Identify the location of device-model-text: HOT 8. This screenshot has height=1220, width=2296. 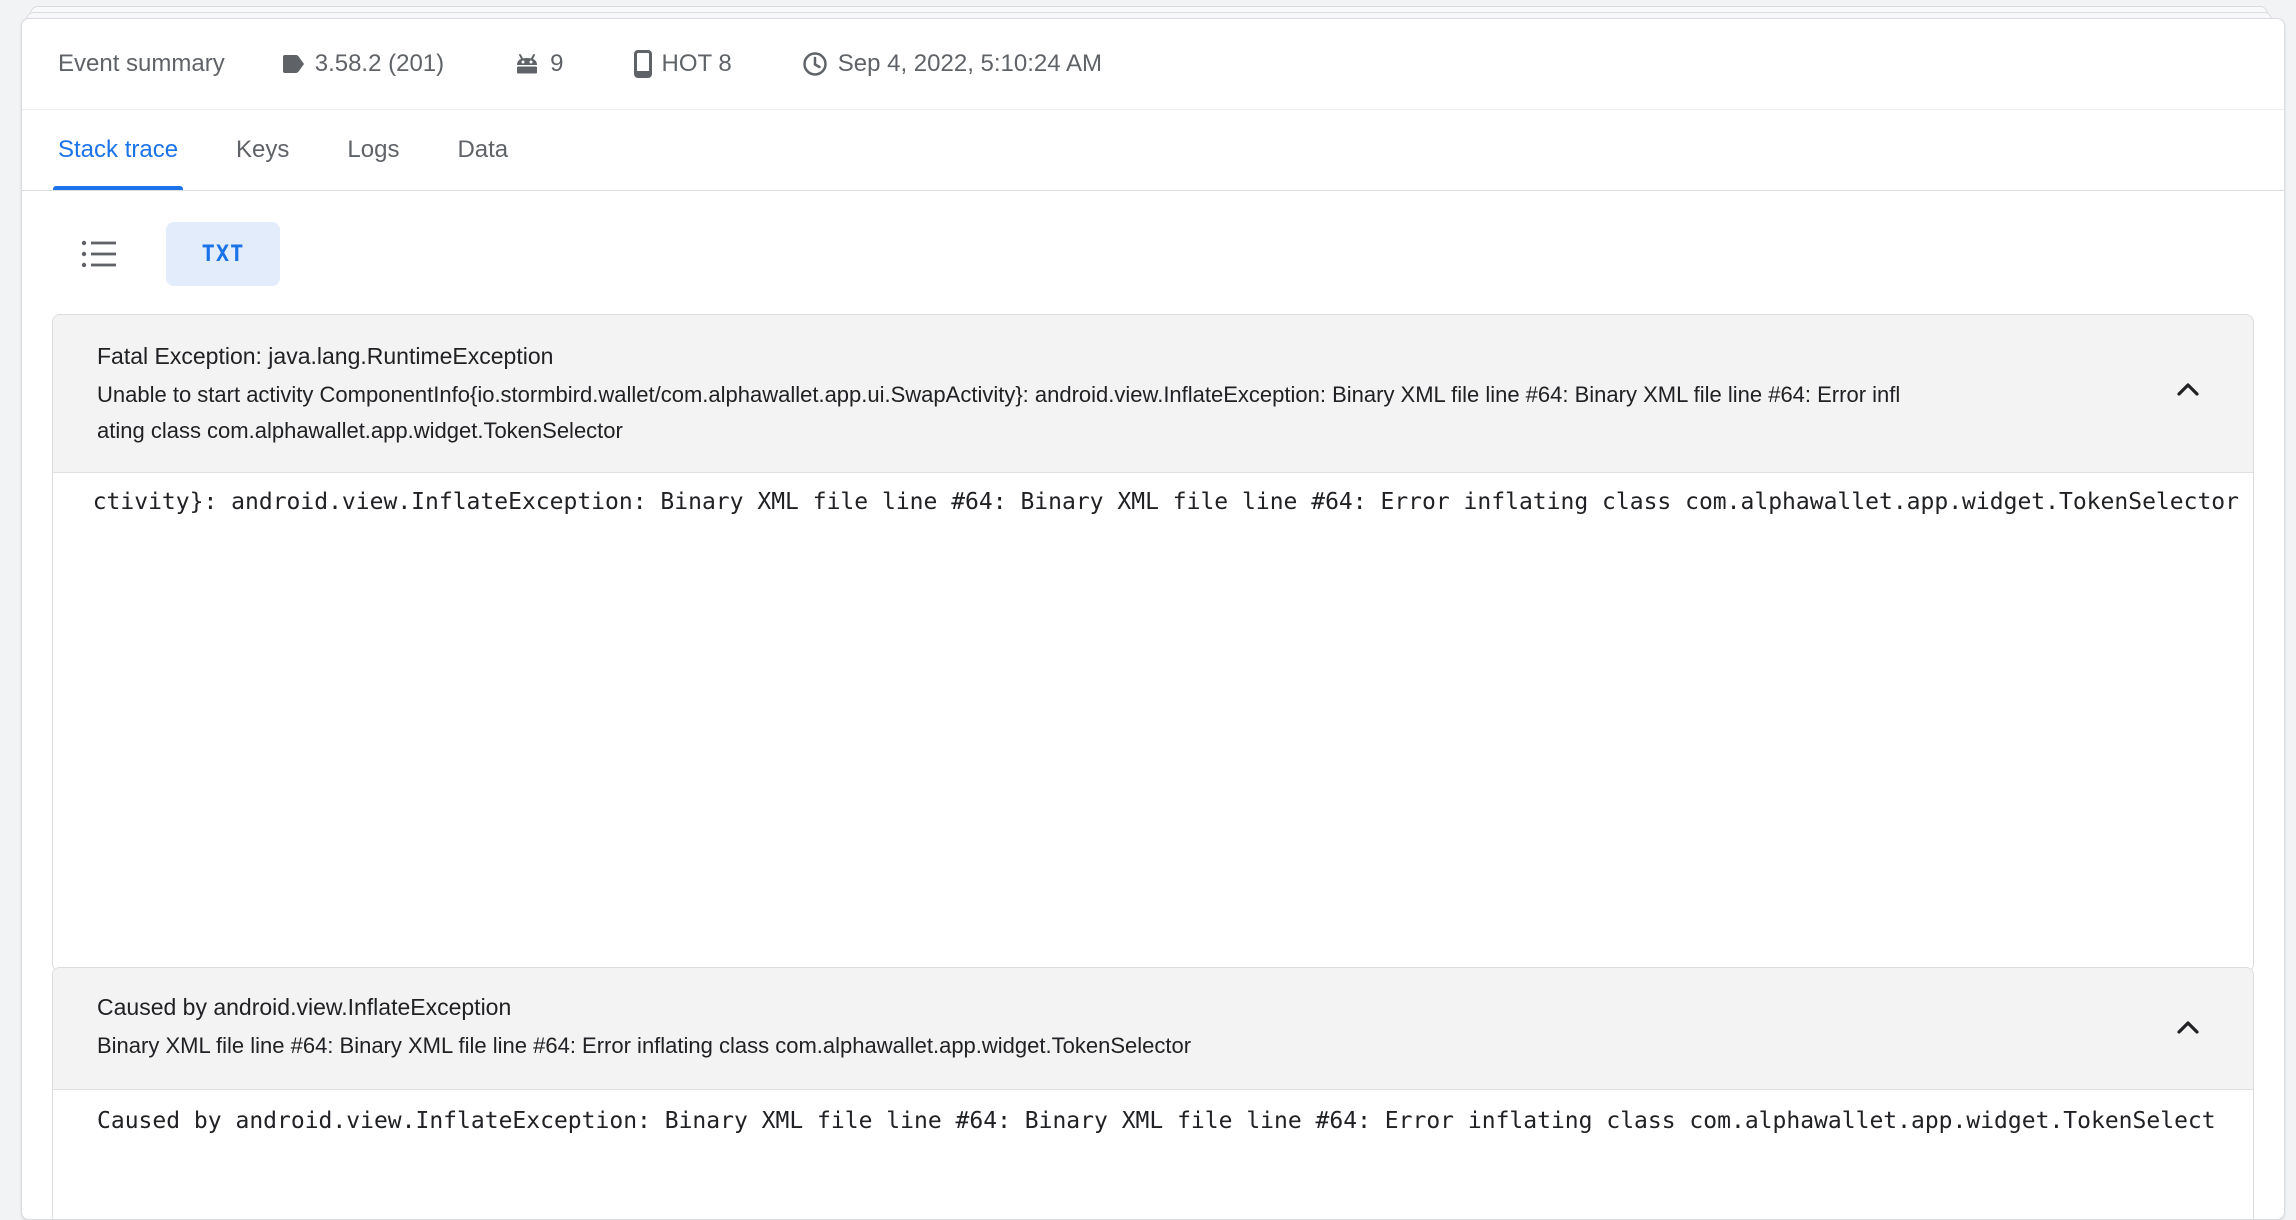
(696, 63).